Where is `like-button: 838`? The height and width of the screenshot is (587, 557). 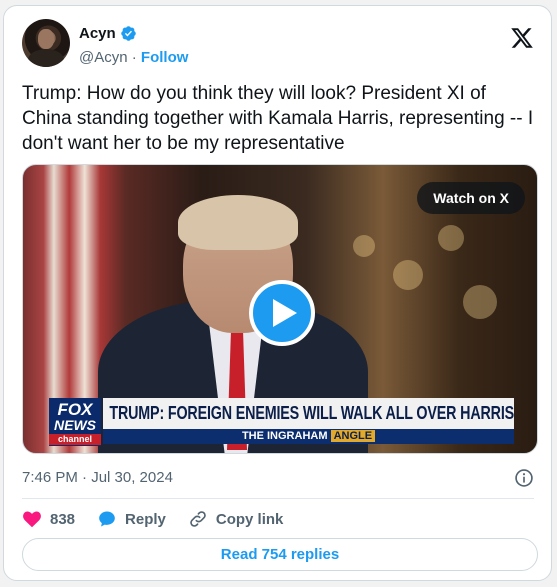
like-button: 838 is located at coordinates (48, 519).